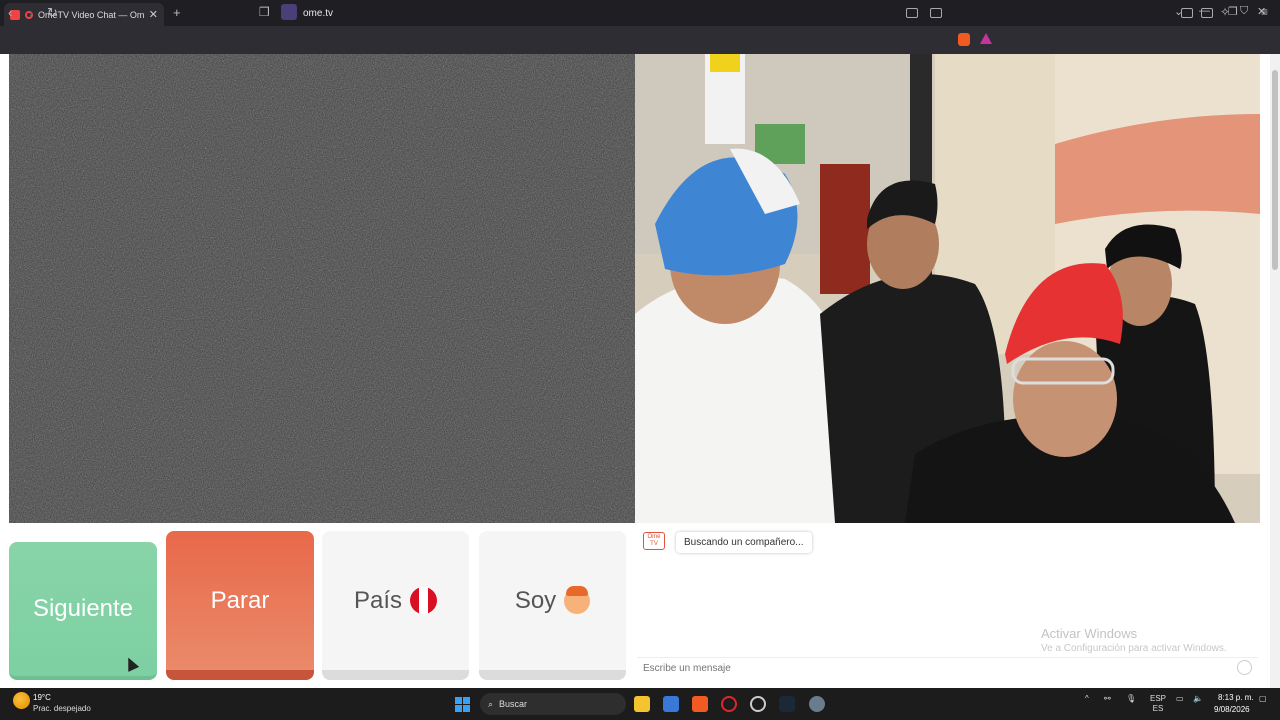  What do you see at coordinates (31, 12) in the screenshot?
I see `forward-icon: ›` at bounding box center [31, 12].